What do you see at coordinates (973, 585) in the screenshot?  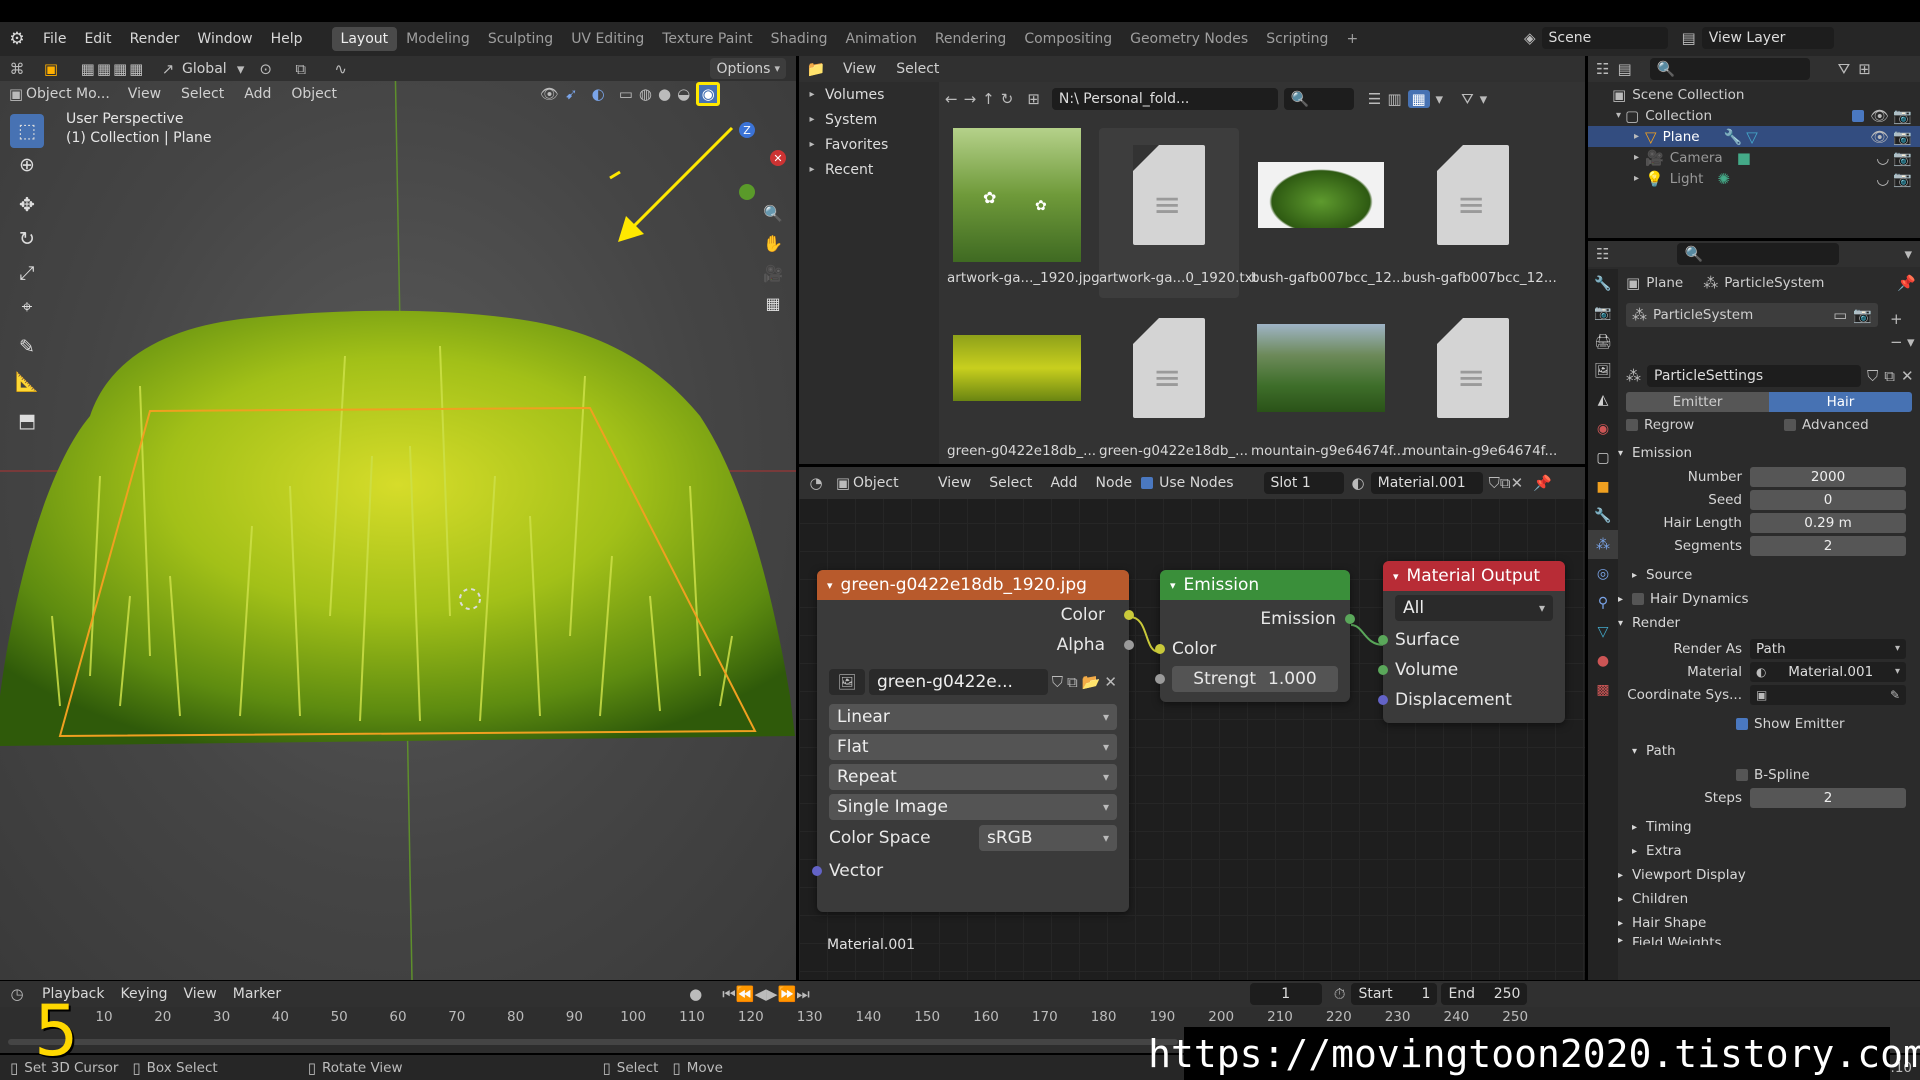 I see `image-texture-node-header: ▾ green-g0422e18db_1920.jpg` at bounding box center [973, 585].